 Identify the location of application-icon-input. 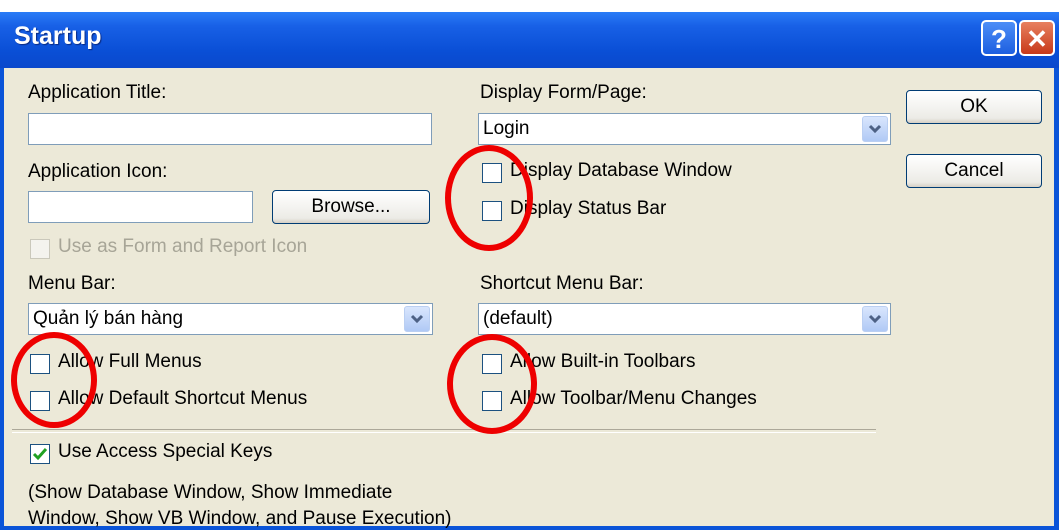
(140, 207).